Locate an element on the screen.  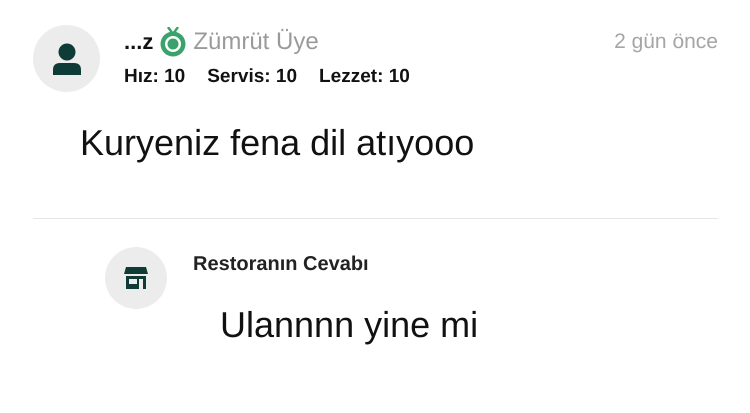
rating-score: Servis: 10 is located at coordinates (252, 77).